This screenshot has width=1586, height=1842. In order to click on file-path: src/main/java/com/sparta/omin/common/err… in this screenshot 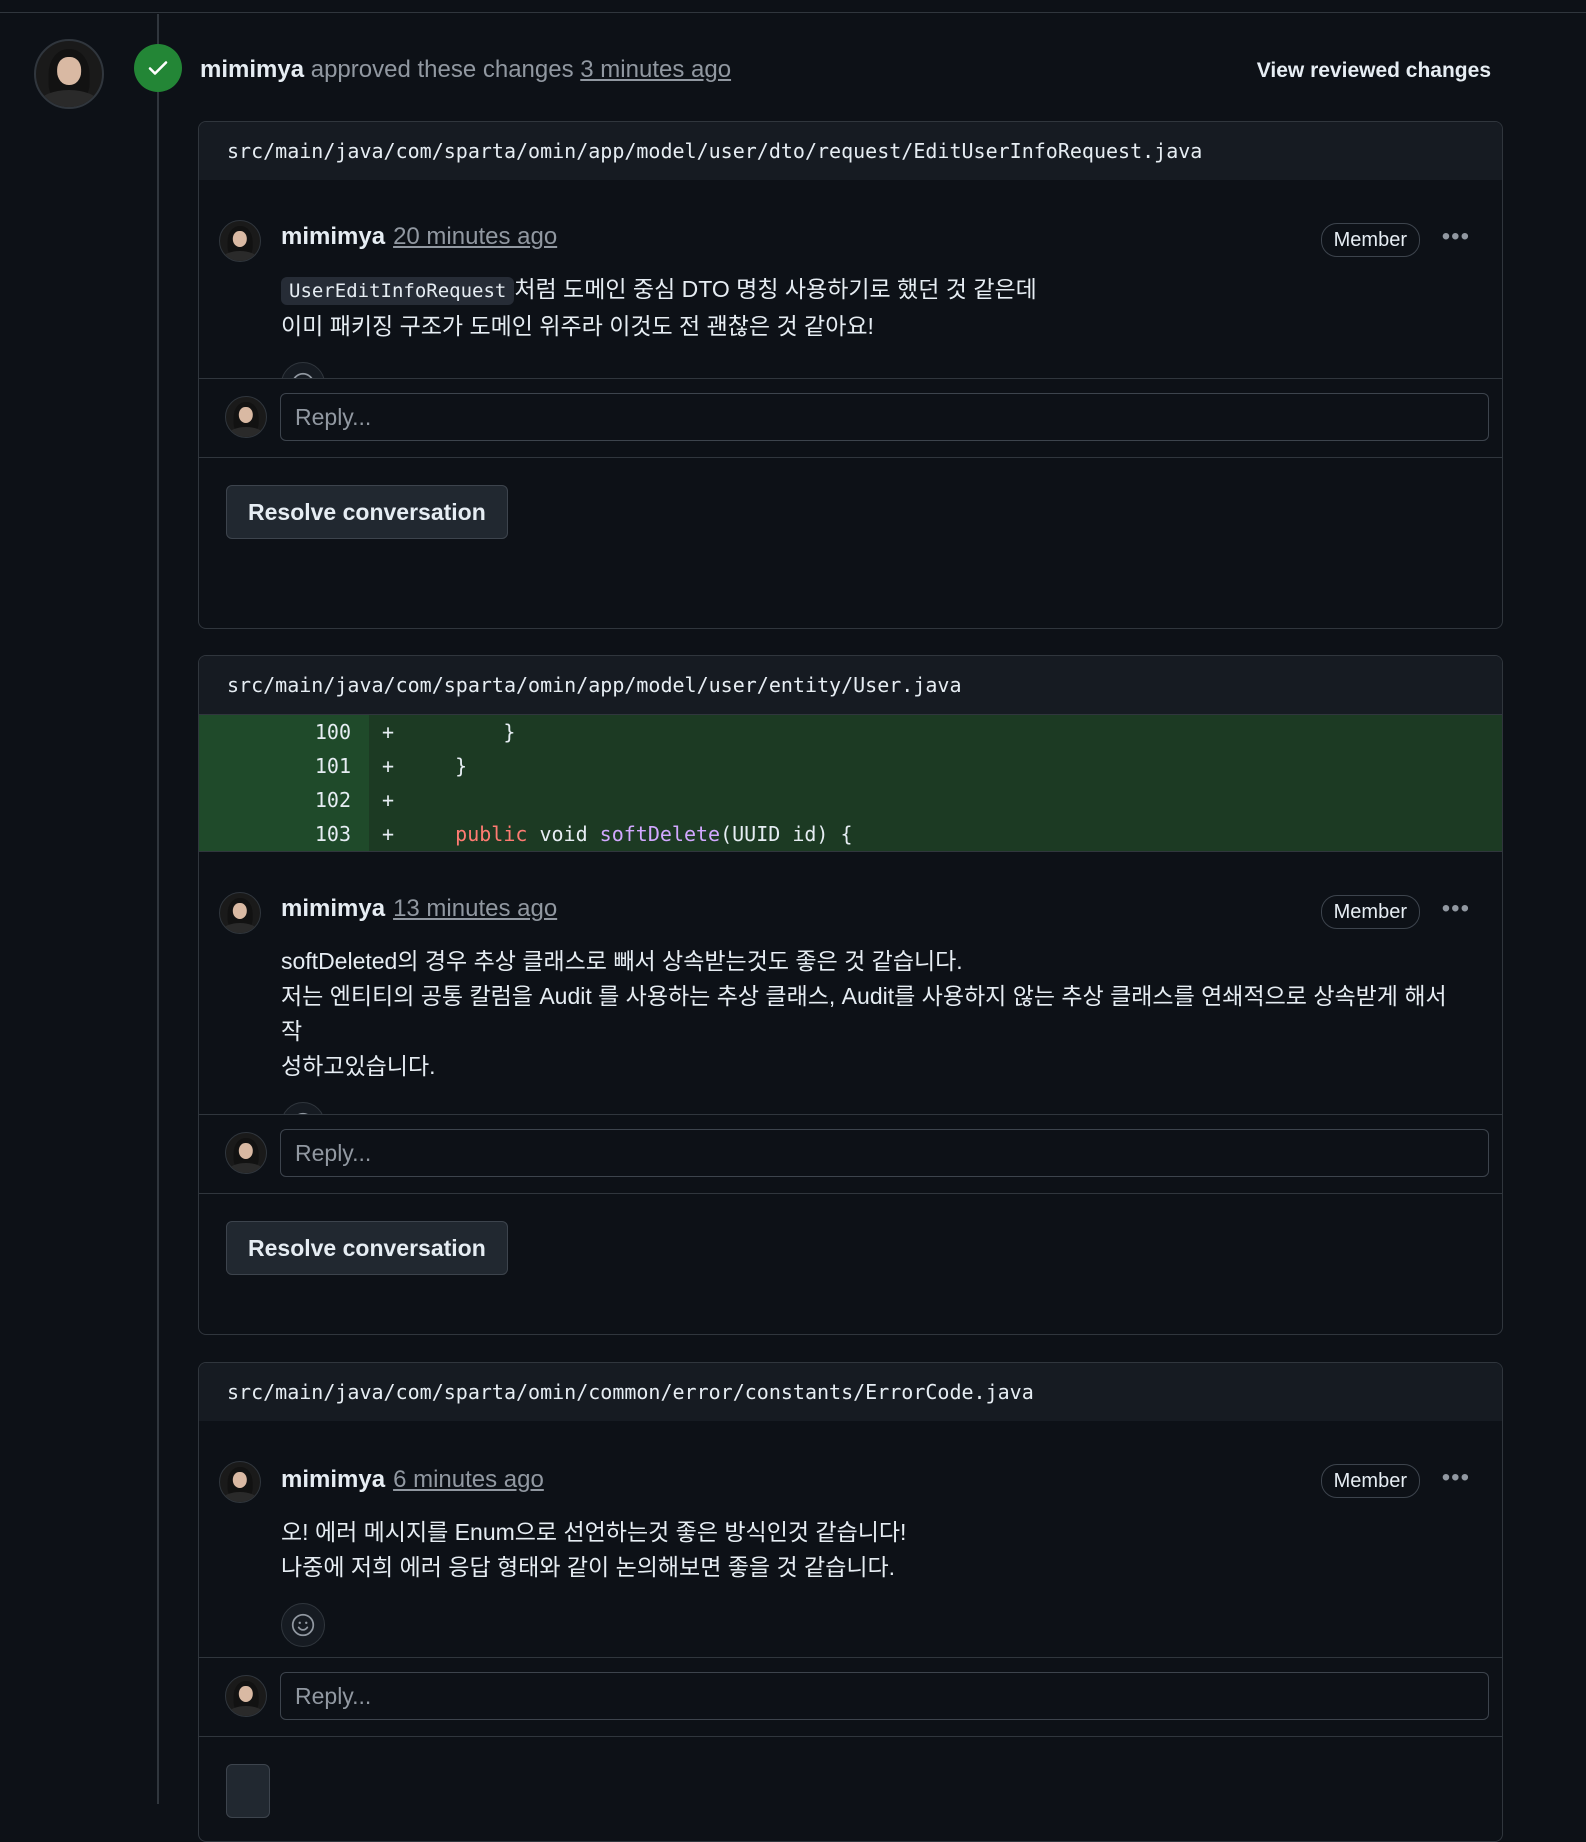, I will do `click(850, 1392)`.